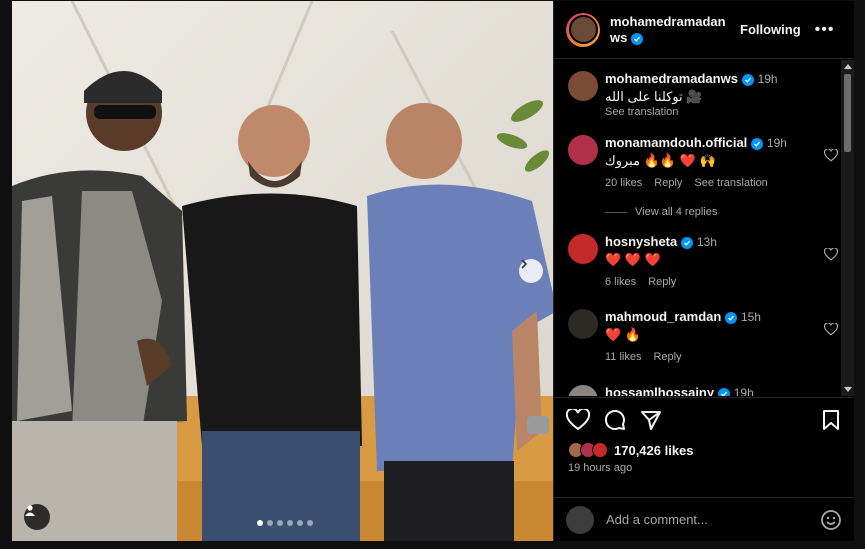 The image size is (865, 549). What do you see at coordinates (633, 259) in the screenshot?
I see `comment-text: ❤️ ❤️ ❤️` at bounding box center [633, 259].